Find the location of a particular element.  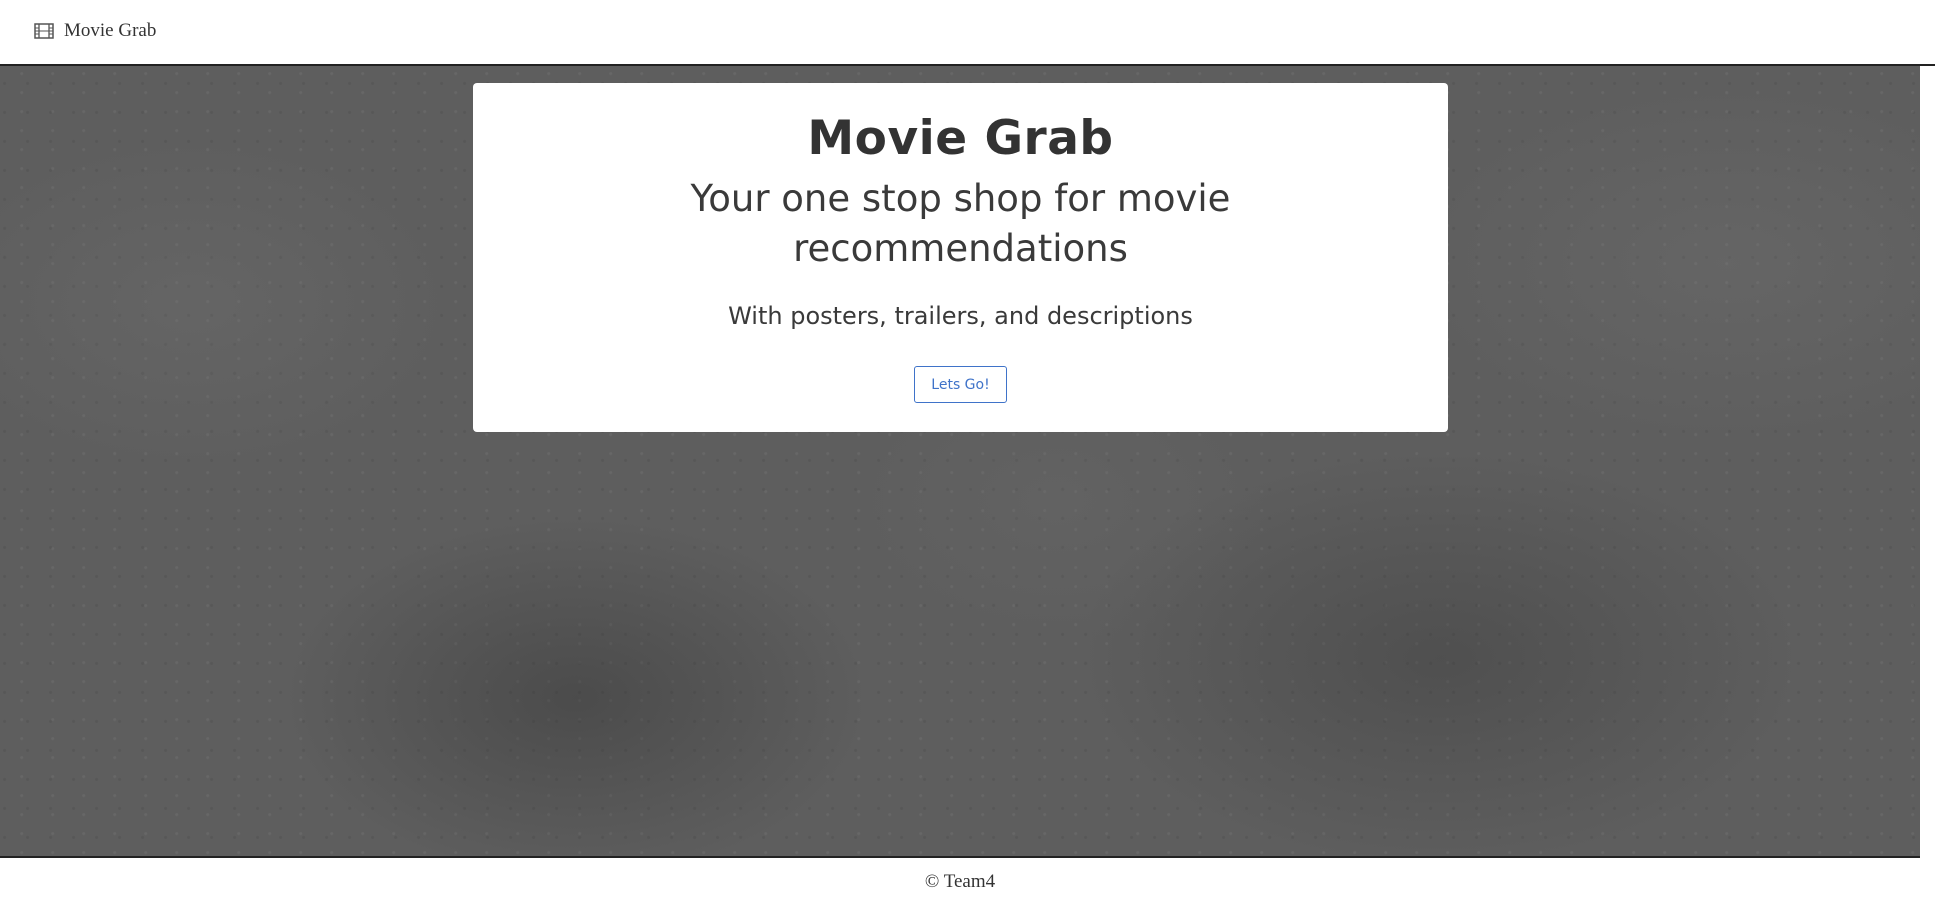

footer-copyright: © Team4 is located at coordinates (960, 881).